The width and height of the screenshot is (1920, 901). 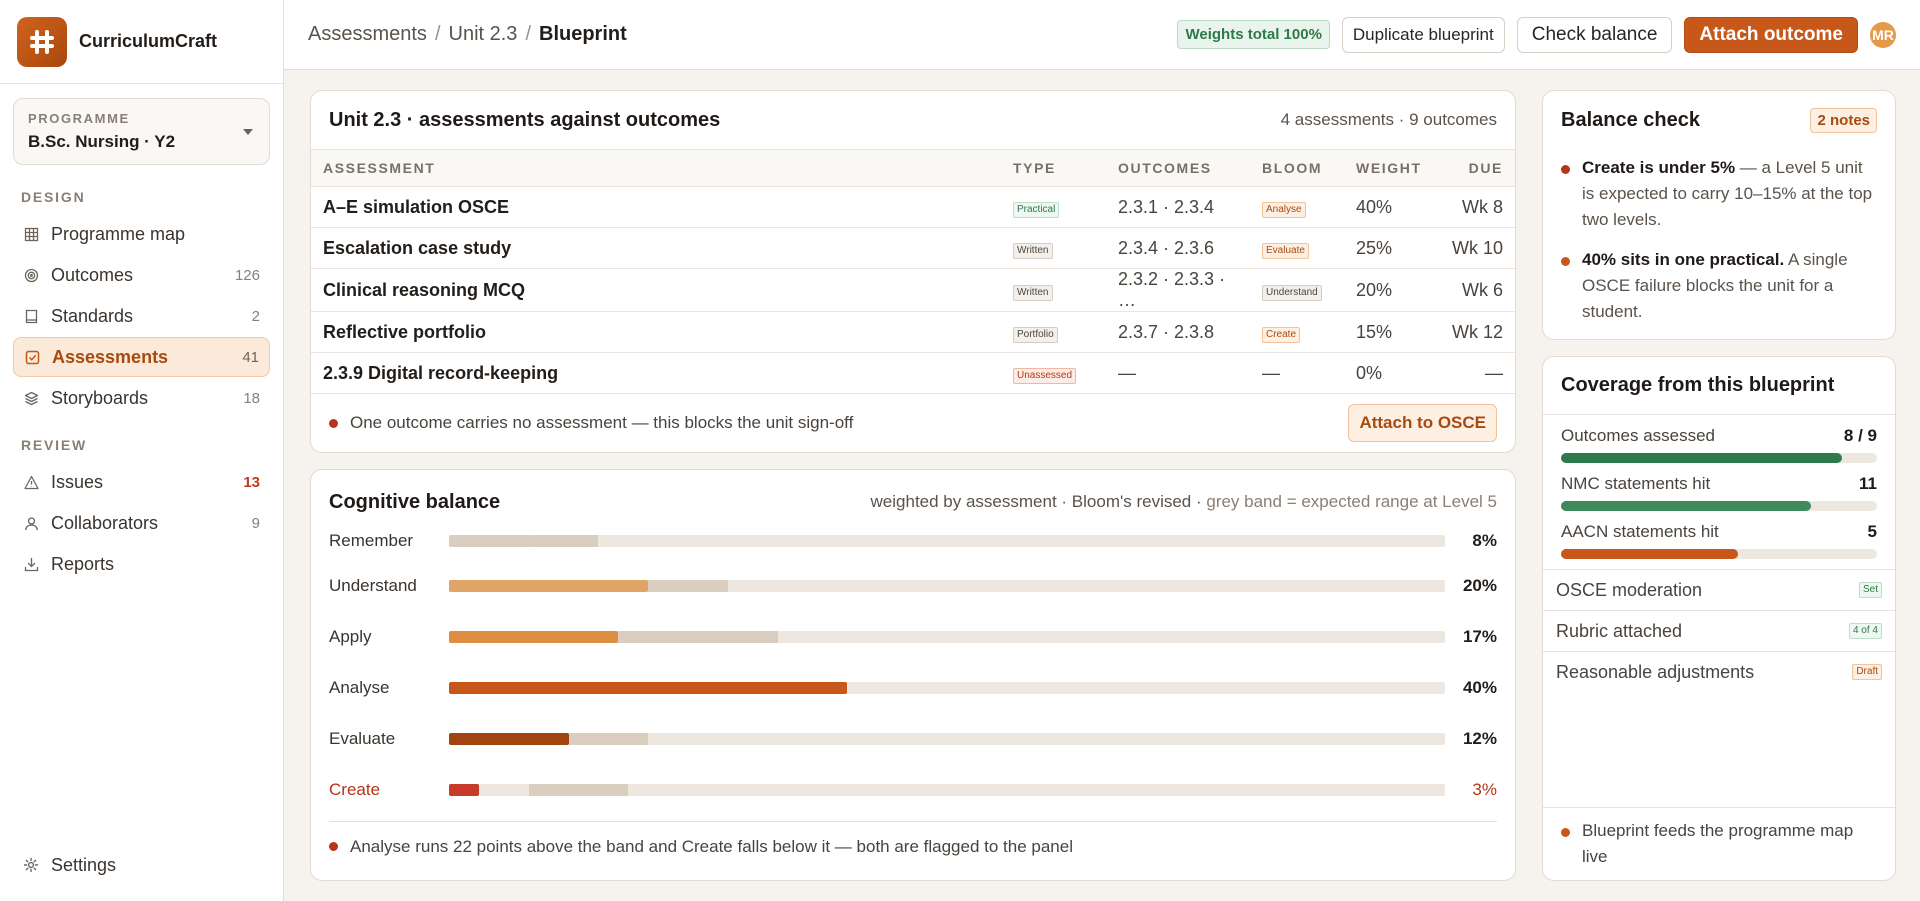 I want to click on bloom-level-value: 12%, so click(x=1479, y=738).